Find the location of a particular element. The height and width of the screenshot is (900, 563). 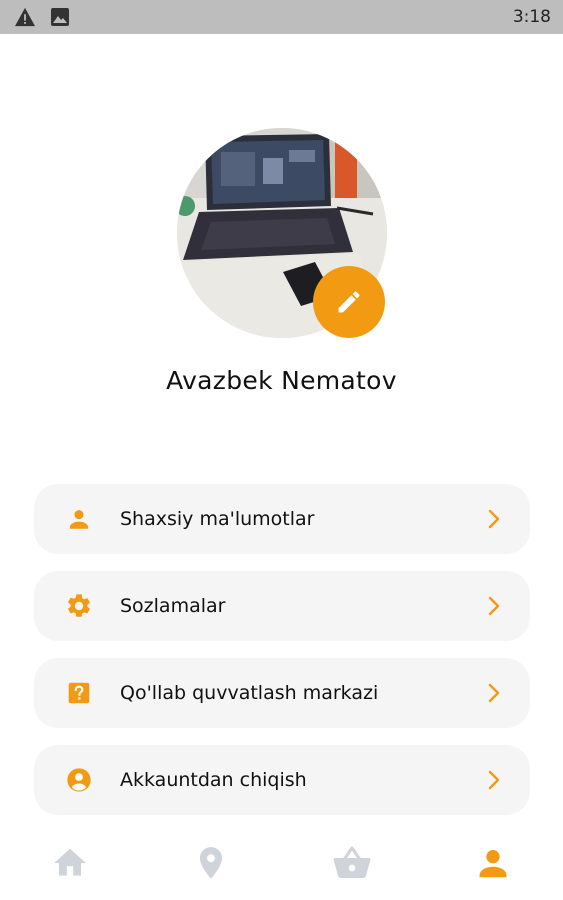

nav-basket is located at coordinates (352, 863).